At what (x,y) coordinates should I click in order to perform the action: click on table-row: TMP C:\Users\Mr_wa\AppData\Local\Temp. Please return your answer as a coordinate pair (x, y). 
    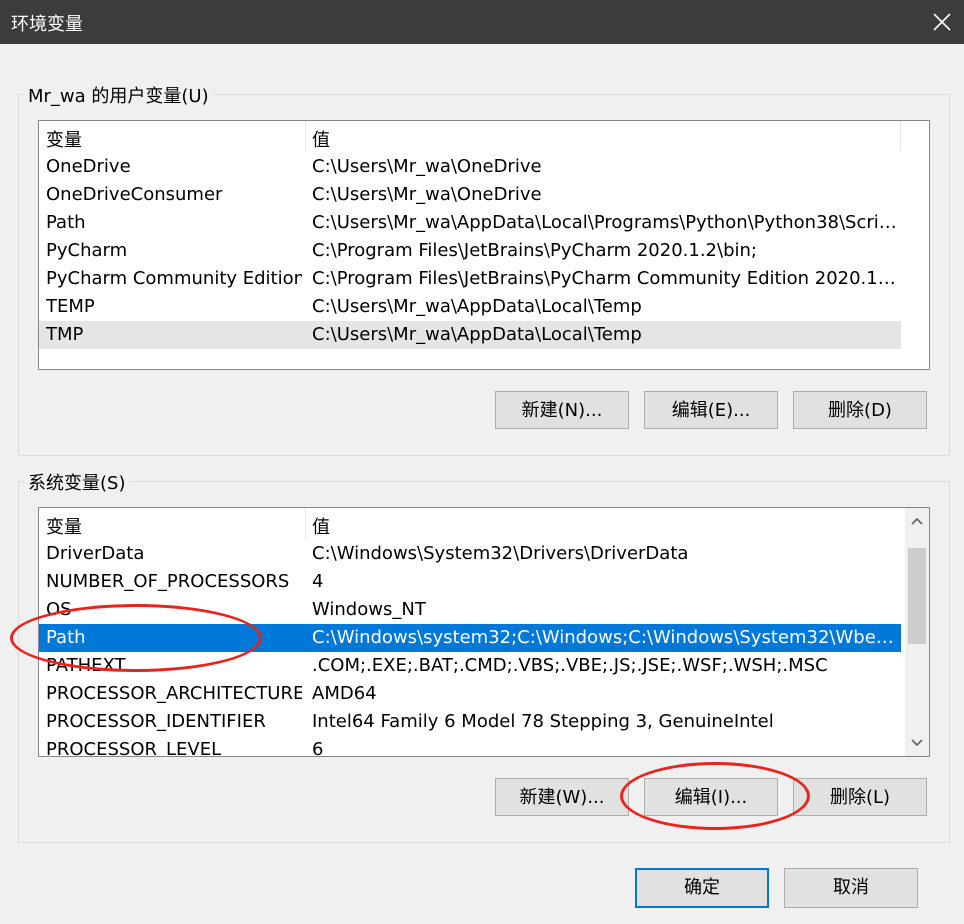
    Looking at the image, I should click on (470, 335).